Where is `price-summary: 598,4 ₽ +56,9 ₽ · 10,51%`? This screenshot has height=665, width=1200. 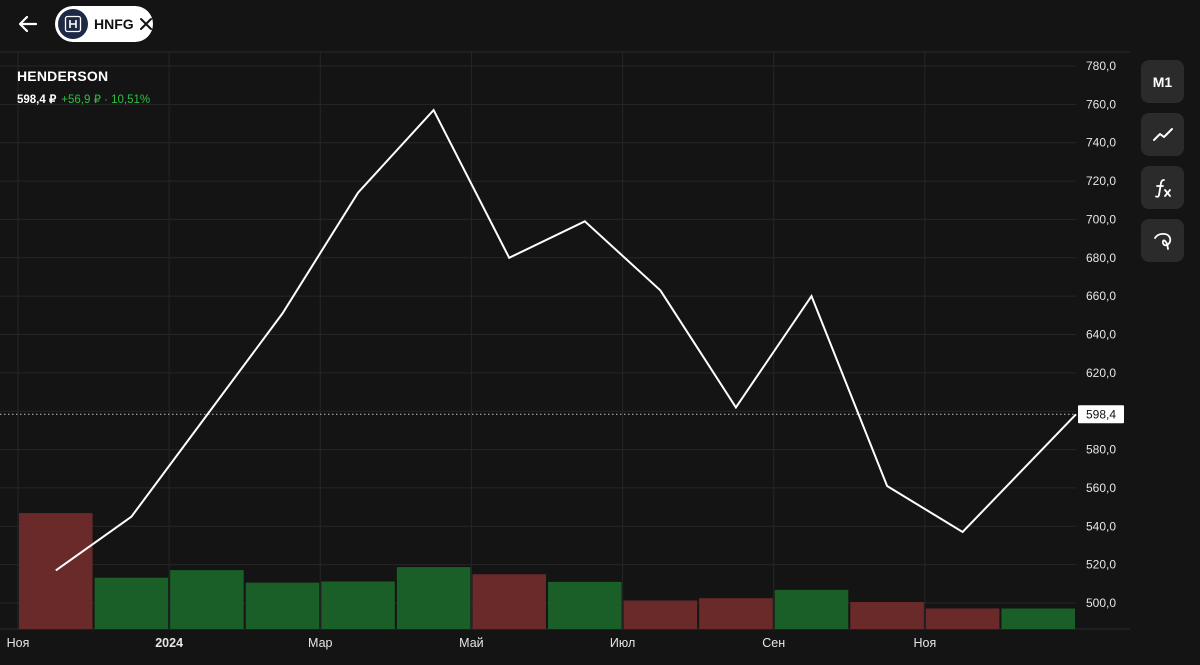 price-summary: 598,4 ₽ +56,9 ₽ · 10,51% is located at coordinates (83, 99).